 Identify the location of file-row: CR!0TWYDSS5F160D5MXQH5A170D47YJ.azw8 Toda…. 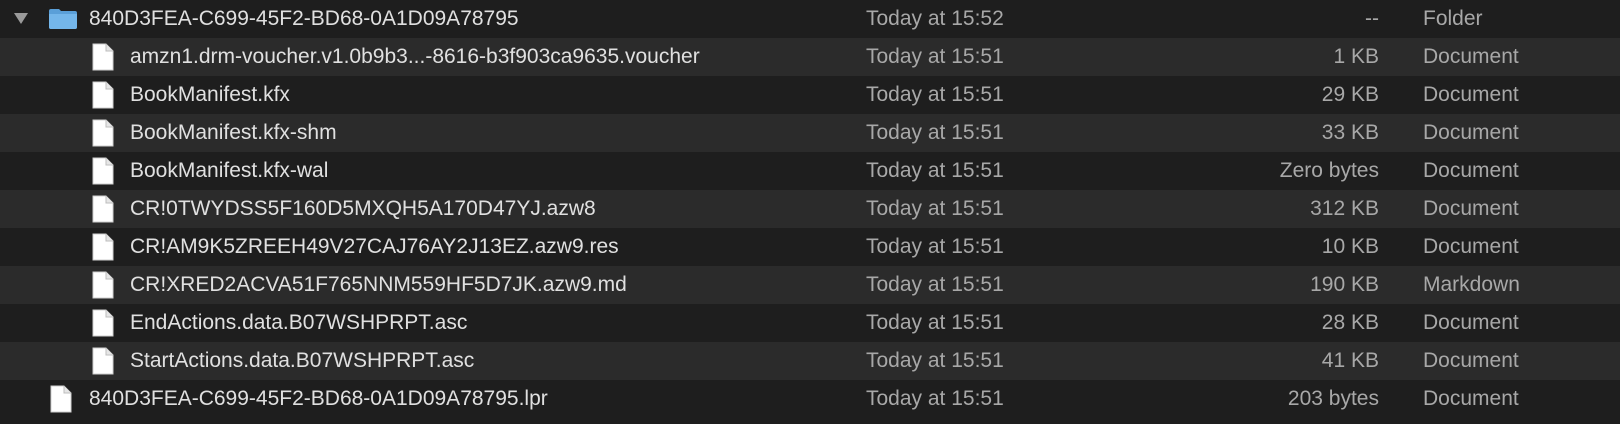
(810, 209).